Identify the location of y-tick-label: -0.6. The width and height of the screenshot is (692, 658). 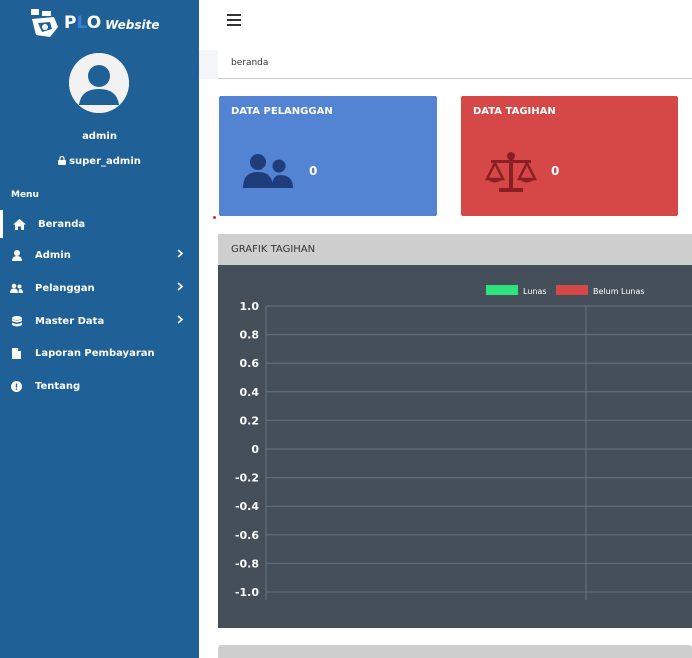
(247, 535).